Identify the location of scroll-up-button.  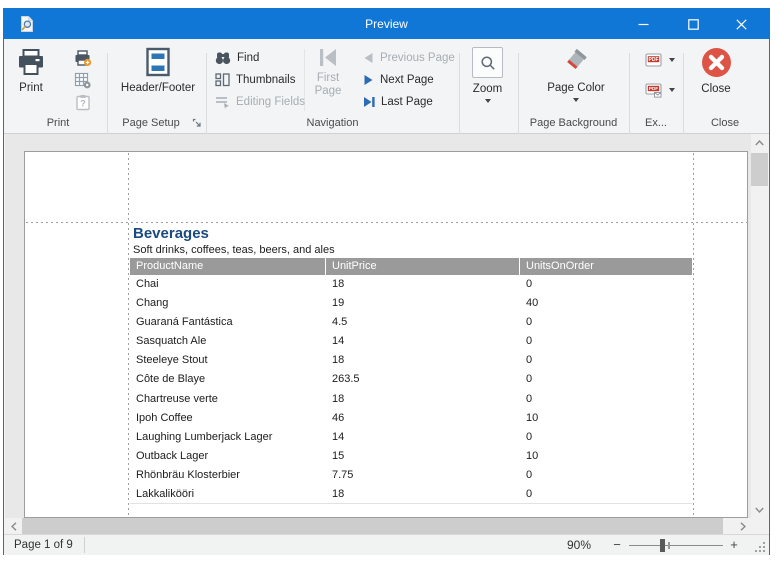
(759, 142).